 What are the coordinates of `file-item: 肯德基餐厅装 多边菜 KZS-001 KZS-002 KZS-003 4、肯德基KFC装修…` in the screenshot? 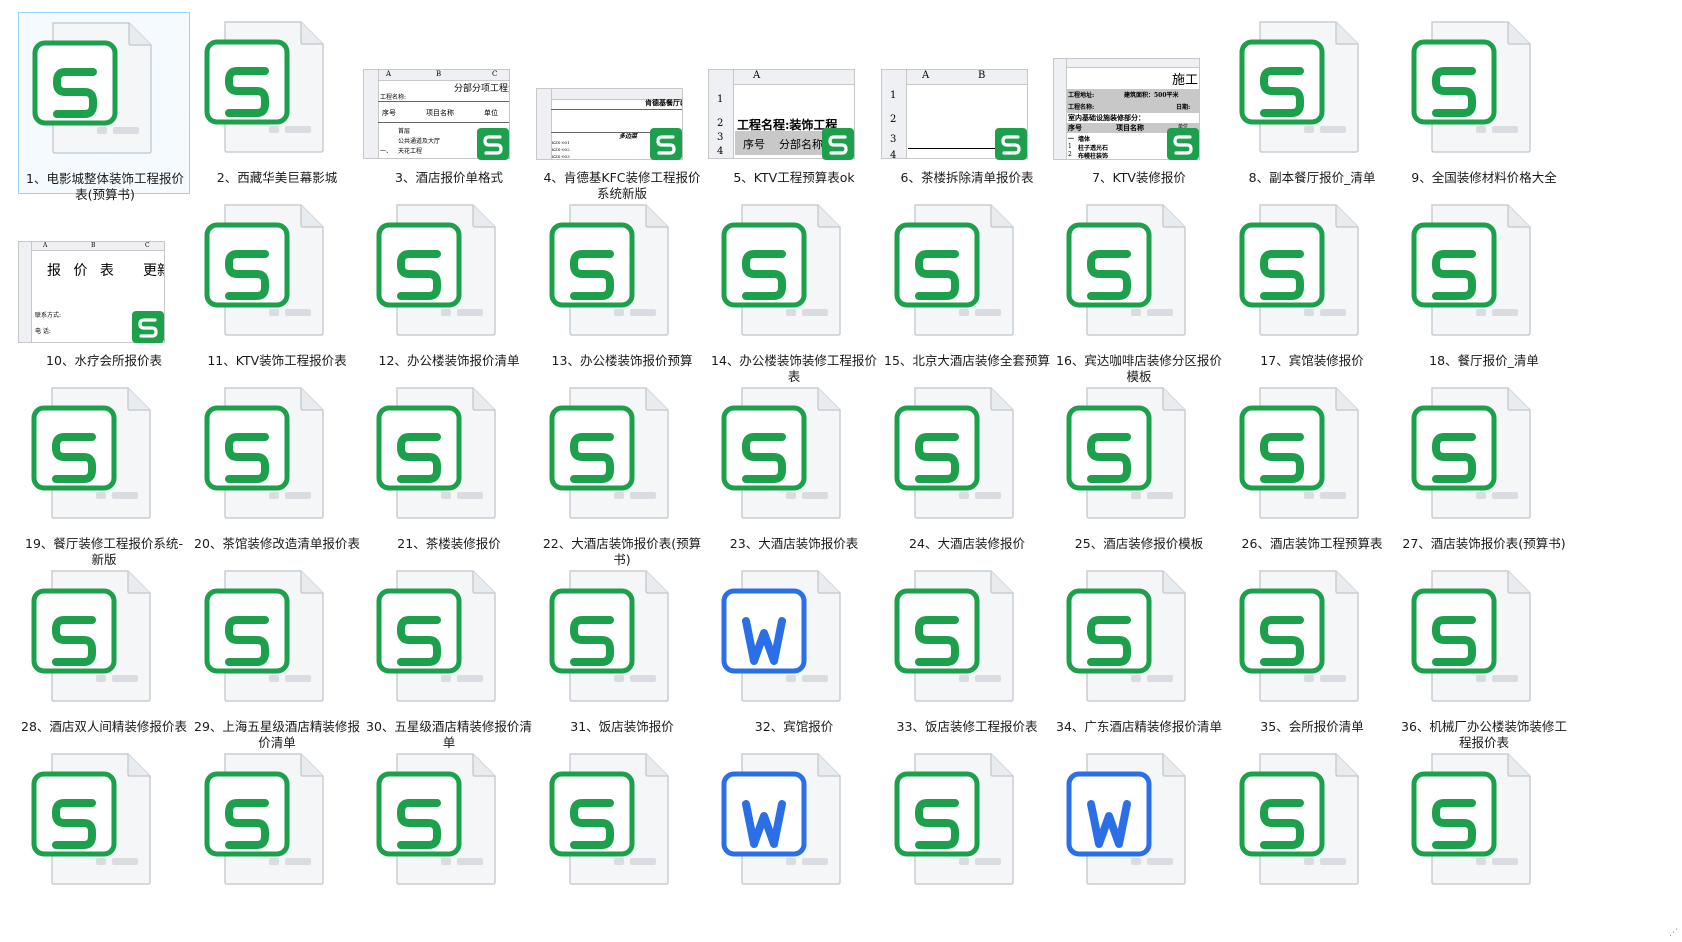 It's located at (622, 106).